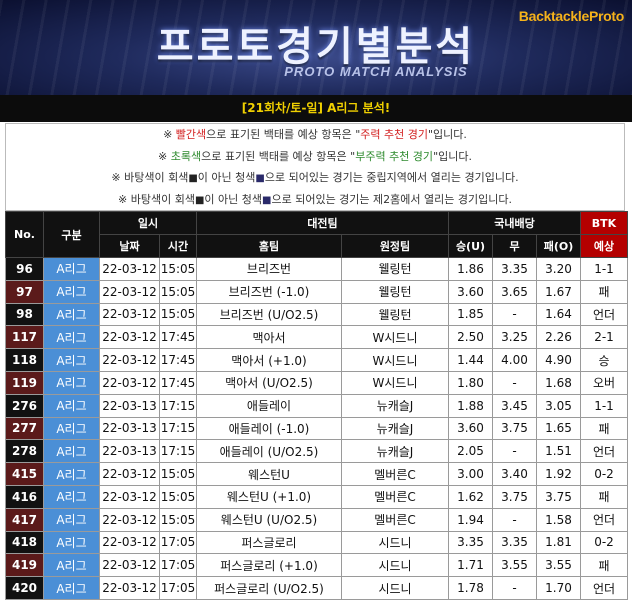 This screenshot has width=632, height=600. I want to click on odds-lose: 1.81, so click(558, 542).